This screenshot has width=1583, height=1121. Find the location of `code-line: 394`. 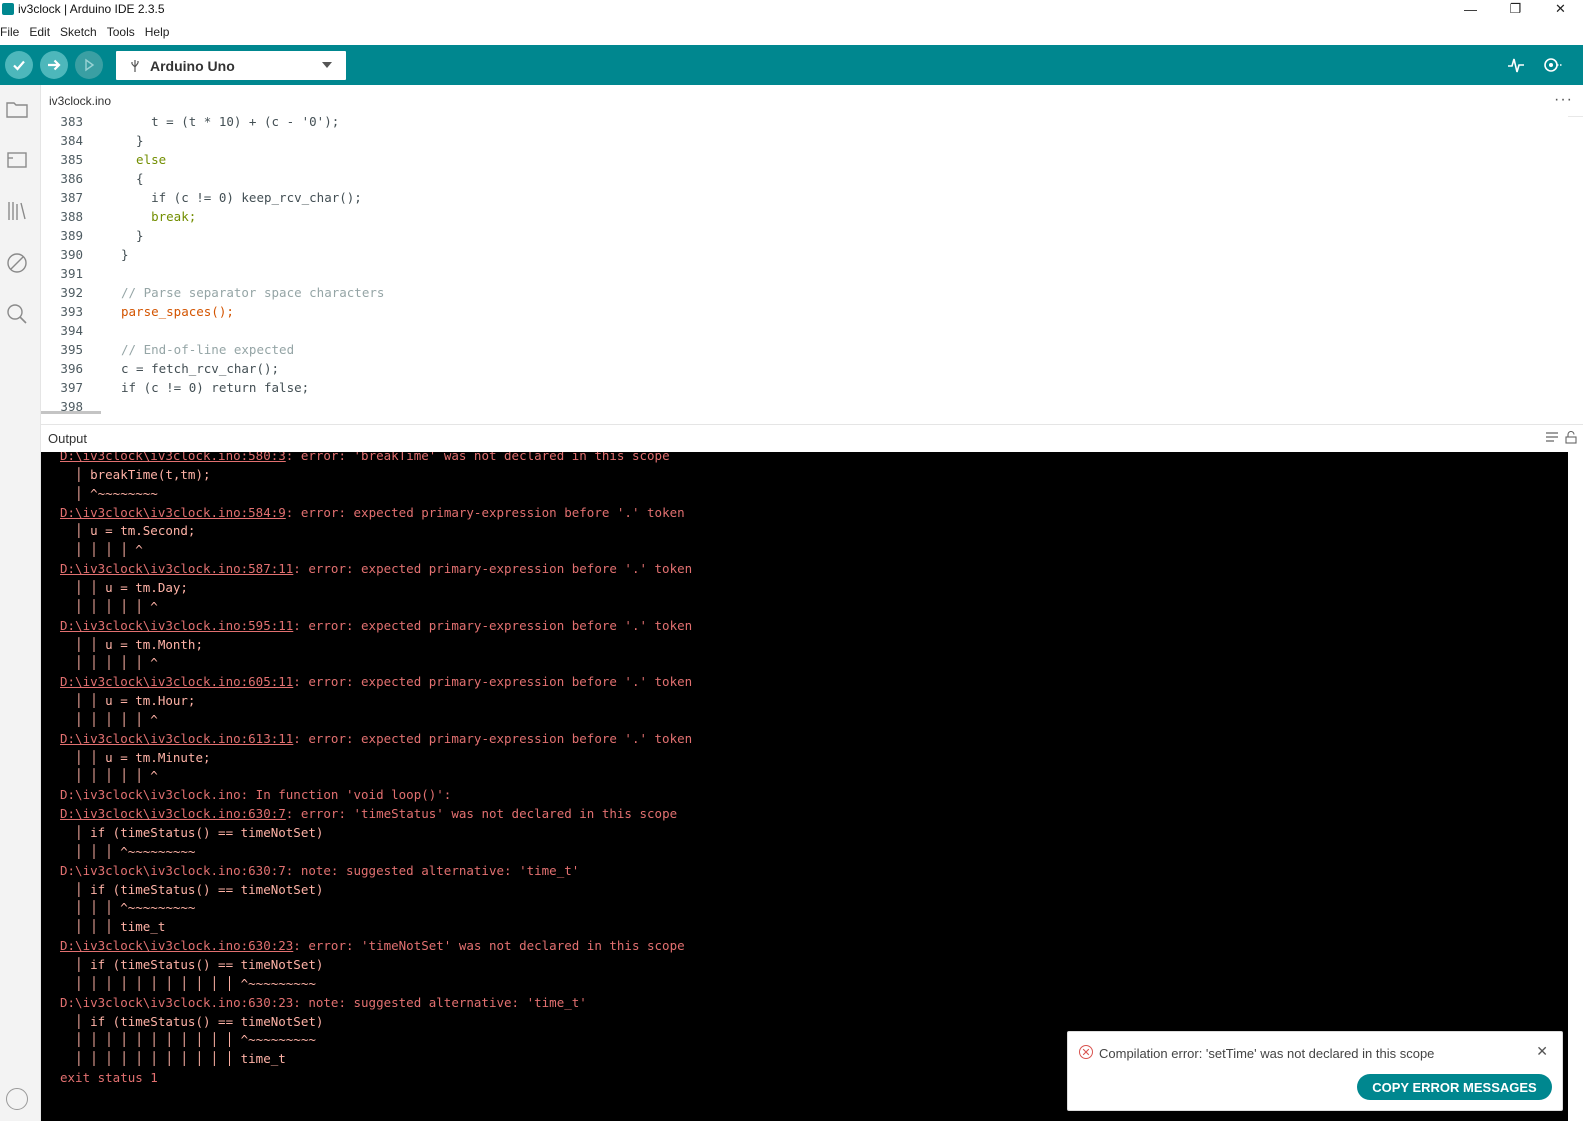

code-line: 394 is located at coordinates (804, 330).